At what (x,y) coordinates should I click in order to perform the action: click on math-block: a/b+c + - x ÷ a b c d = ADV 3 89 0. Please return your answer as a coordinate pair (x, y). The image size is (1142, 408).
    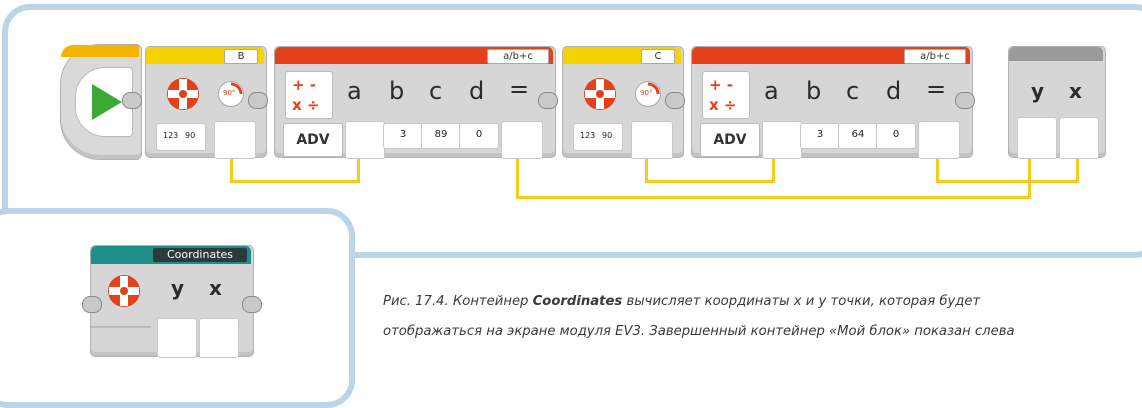
    Looking at the image, I should click on (415, 102).